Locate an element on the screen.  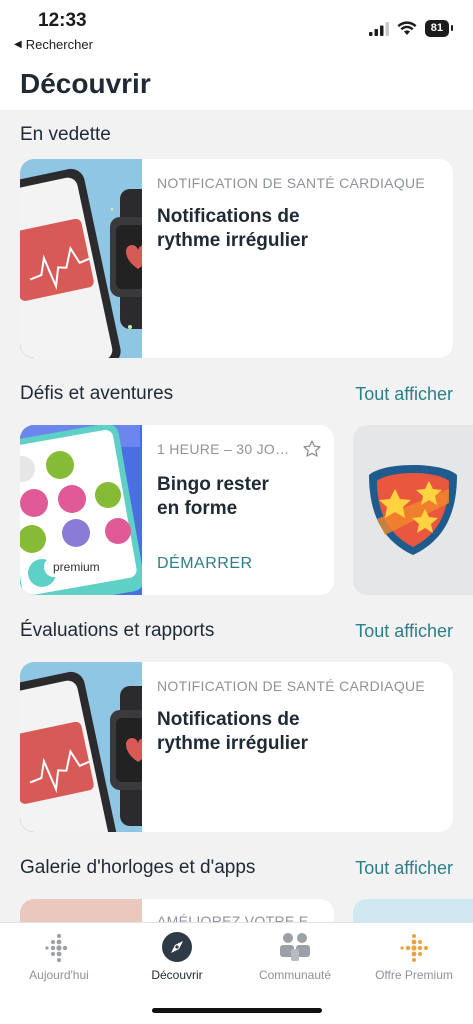
back-triangle-icon: ◀ is located at coordinates (18, 44).